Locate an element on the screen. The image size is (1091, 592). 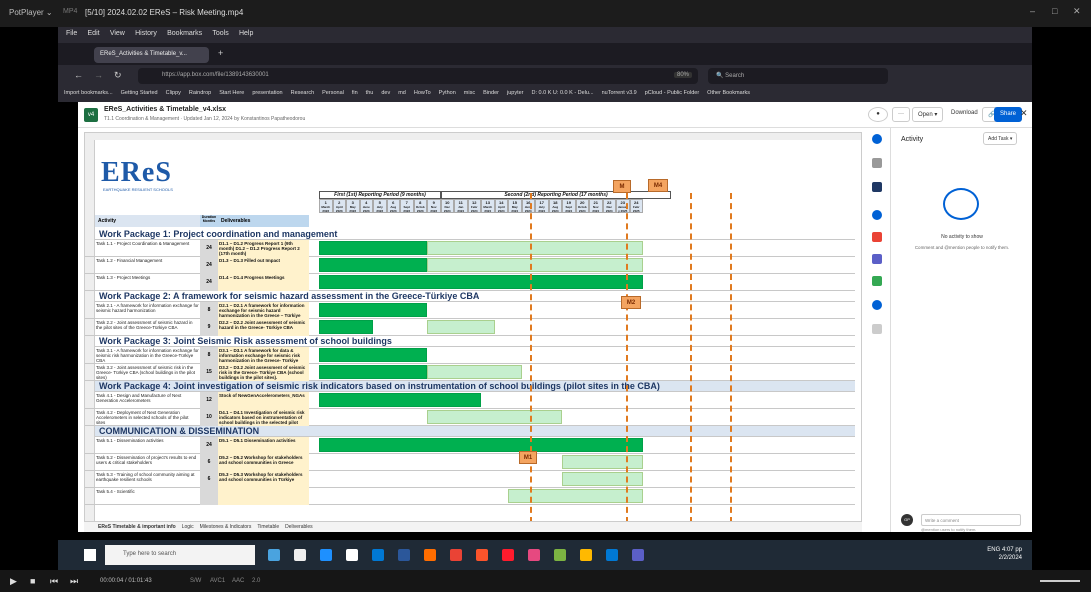
download-app-icon is located at coordinates (877, 281).